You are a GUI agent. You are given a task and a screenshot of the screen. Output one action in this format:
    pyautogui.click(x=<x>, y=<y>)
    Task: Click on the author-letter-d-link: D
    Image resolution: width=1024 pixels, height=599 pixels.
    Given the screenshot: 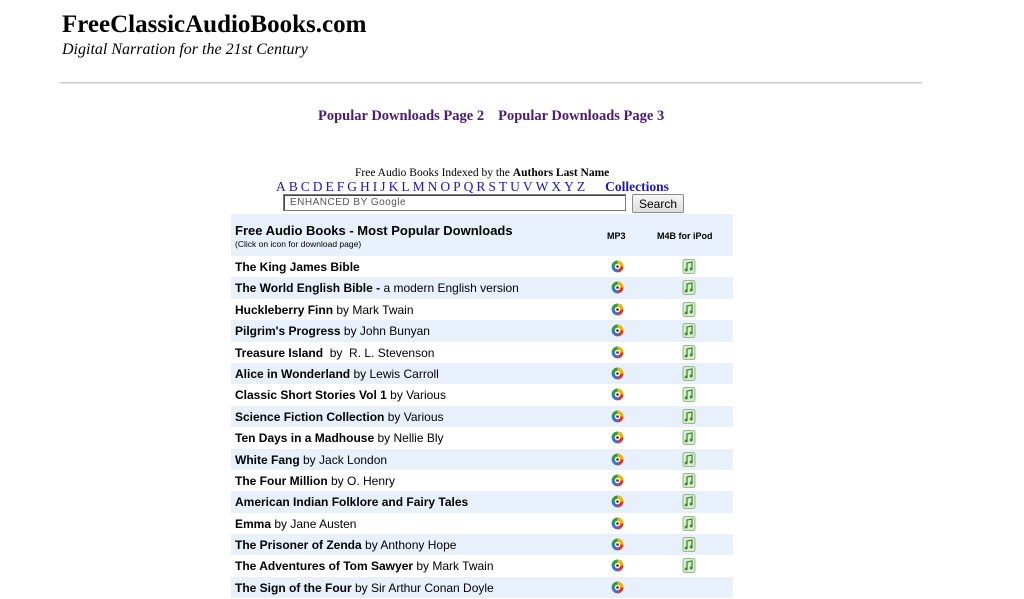 What is the action you would take?
    pyautogui.click(x=318, y=186)
    